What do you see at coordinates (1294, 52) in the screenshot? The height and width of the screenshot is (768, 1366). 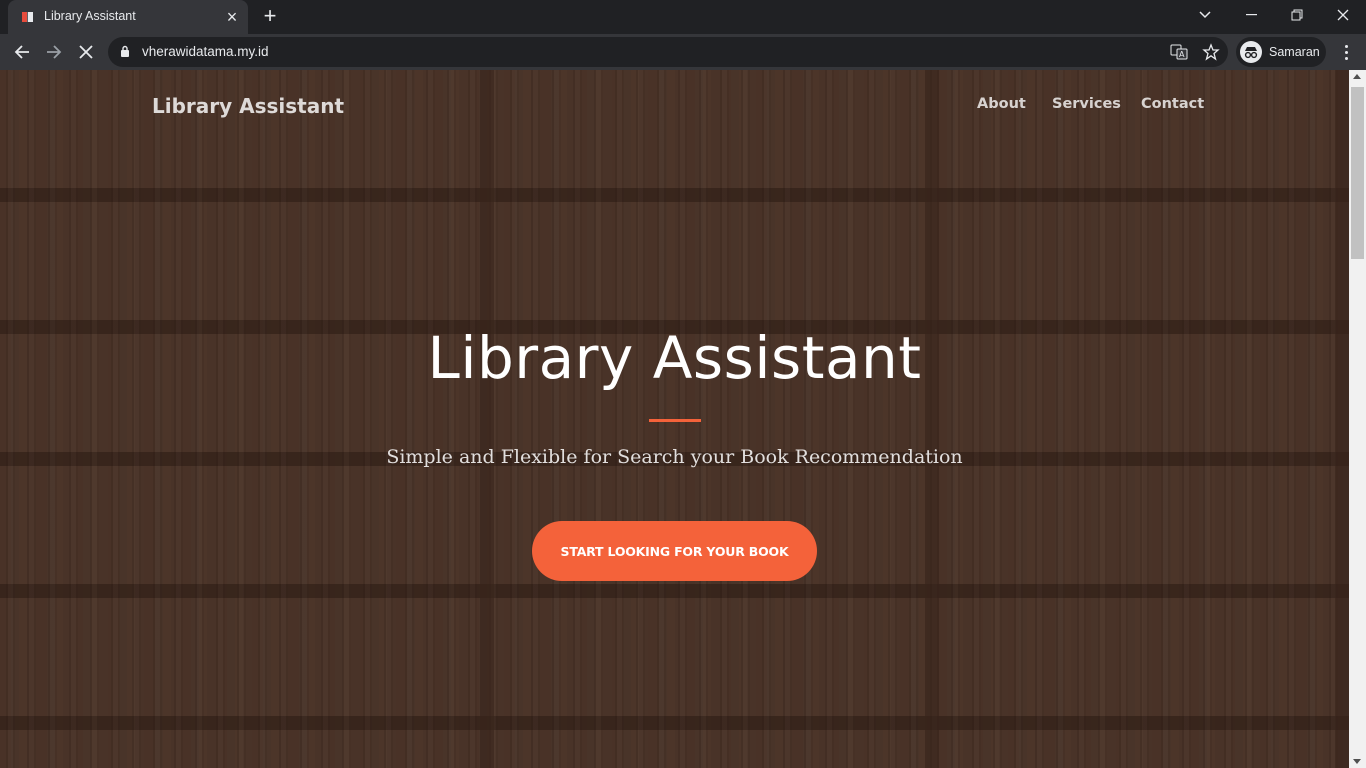 I see `profile-name: Samaran` at bounding box center [1294, 52].